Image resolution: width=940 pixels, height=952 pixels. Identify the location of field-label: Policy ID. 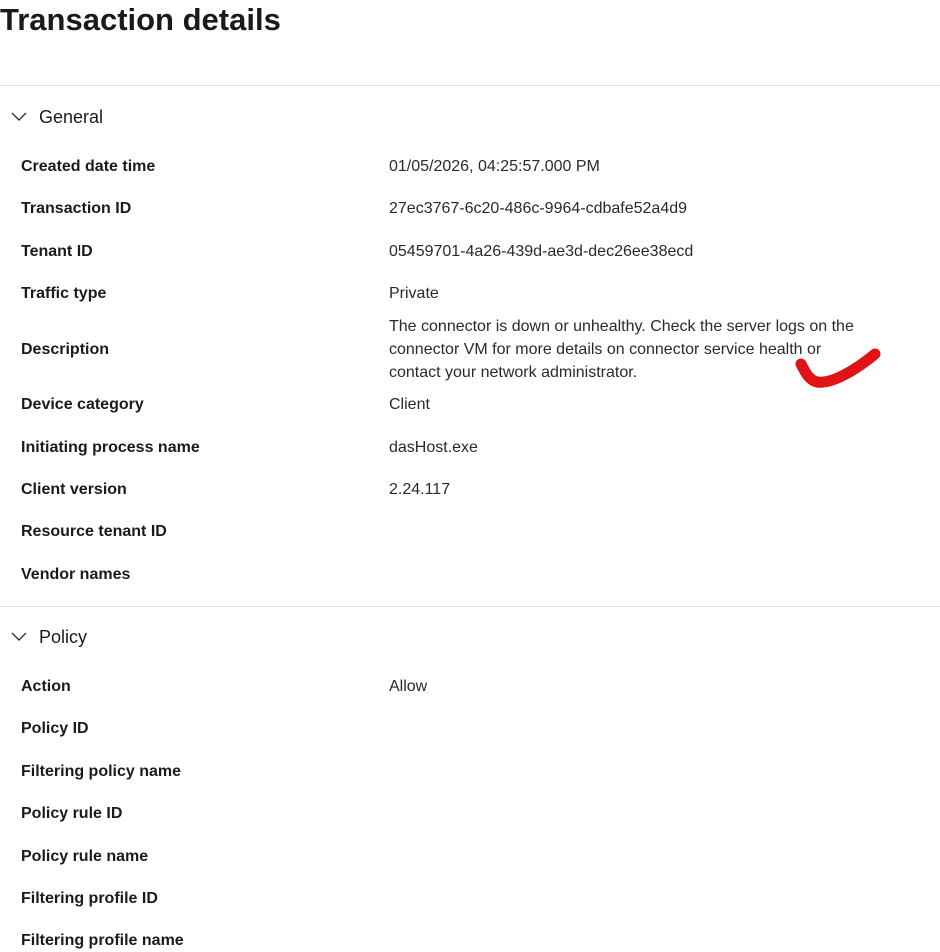
(55, 728).